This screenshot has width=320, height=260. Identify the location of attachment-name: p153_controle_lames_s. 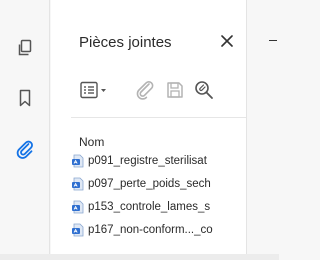
(149, 206).